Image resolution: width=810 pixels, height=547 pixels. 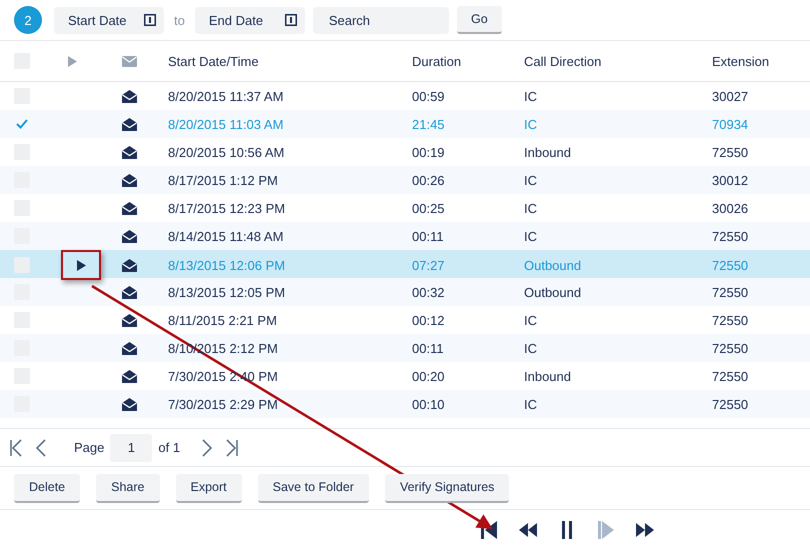 I want to click on skip-back-button, so click(x=489, y=530).